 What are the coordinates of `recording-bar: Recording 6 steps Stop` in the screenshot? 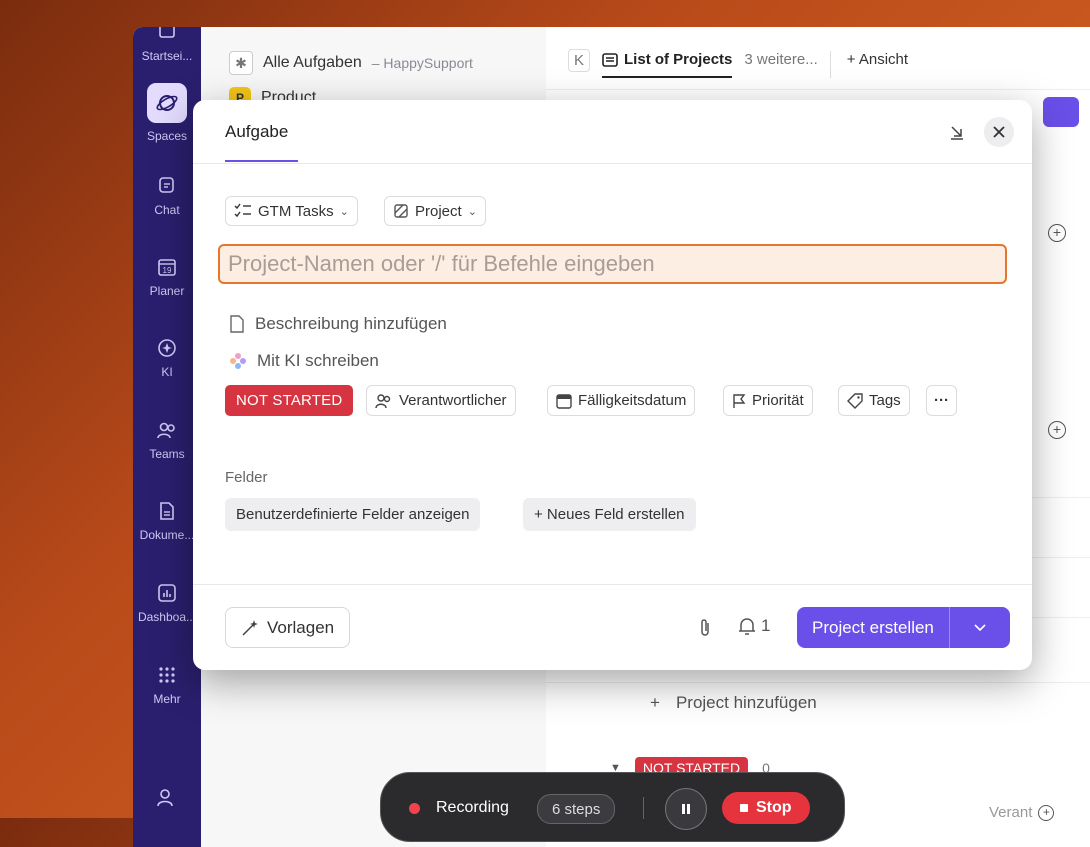 It's located at (612, 807).